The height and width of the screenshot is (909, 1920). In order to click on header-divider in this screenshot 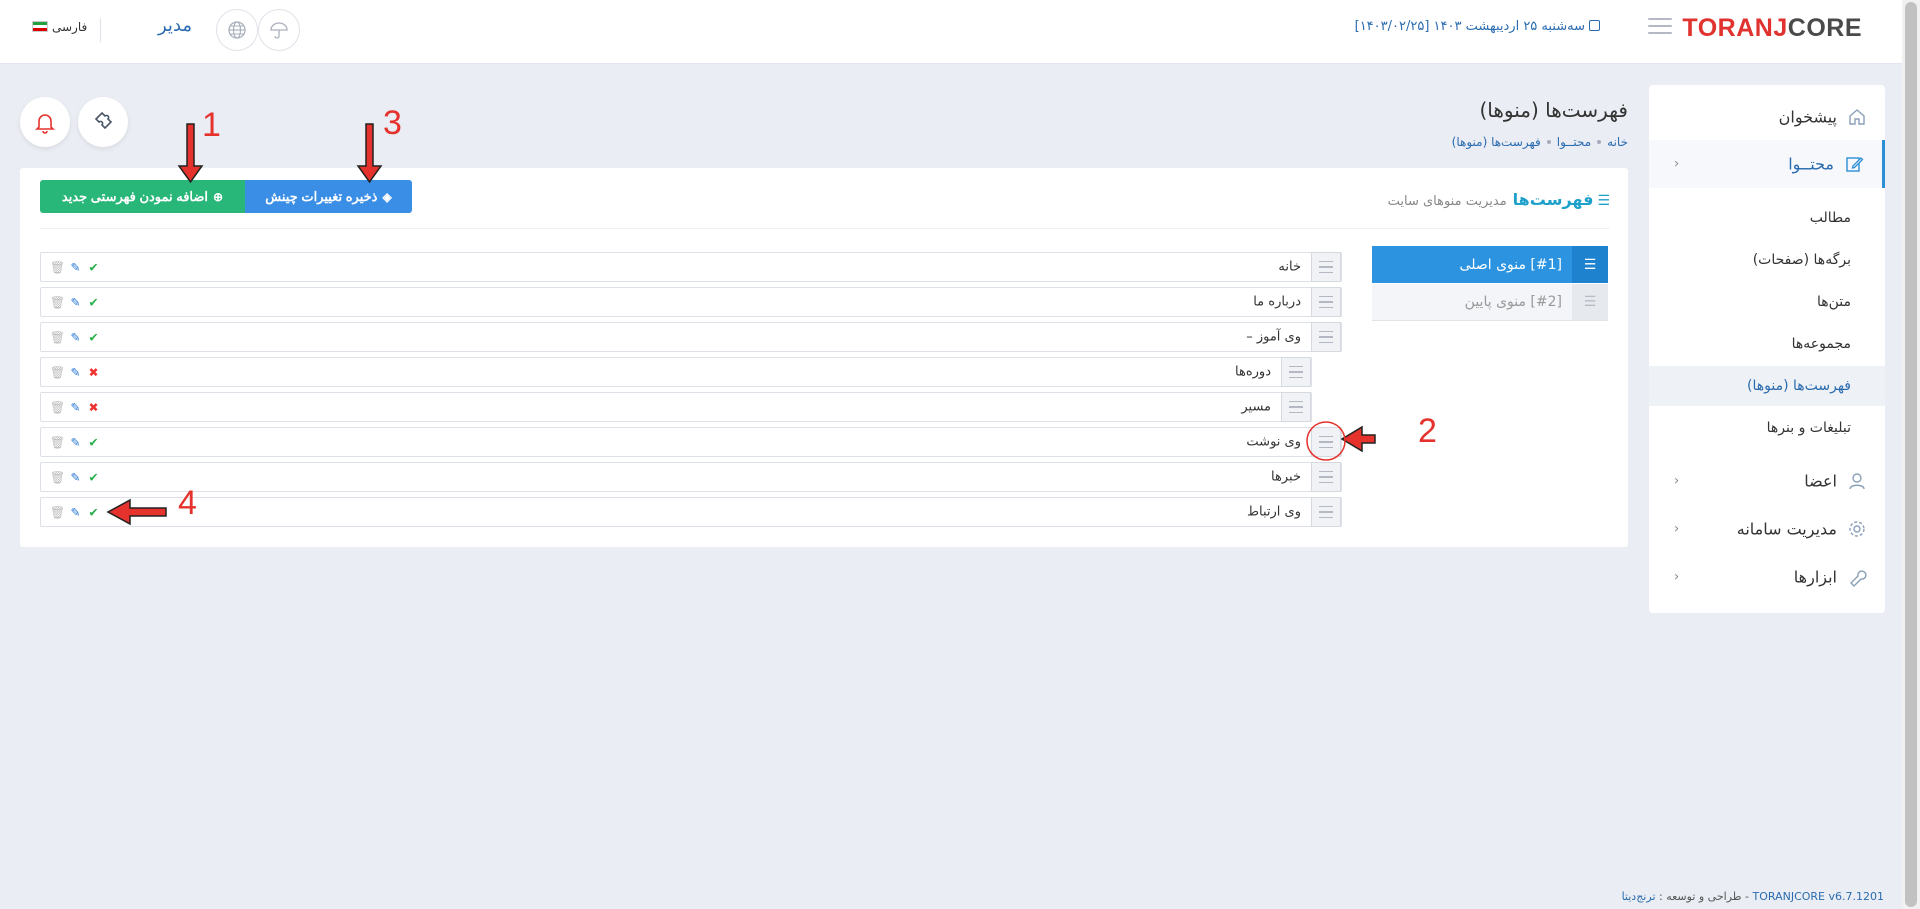, I will do `click(100, 30)`.